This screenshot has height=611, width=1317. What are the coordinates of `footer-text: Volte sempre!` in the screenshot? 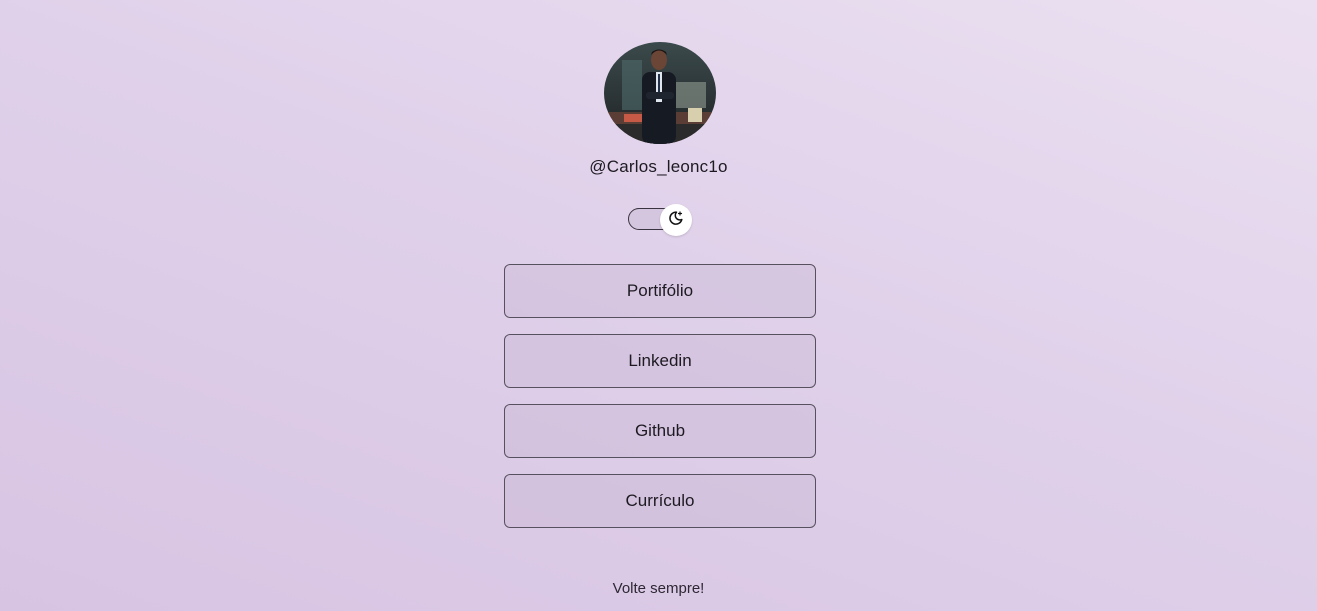 It's located at (658, 588).